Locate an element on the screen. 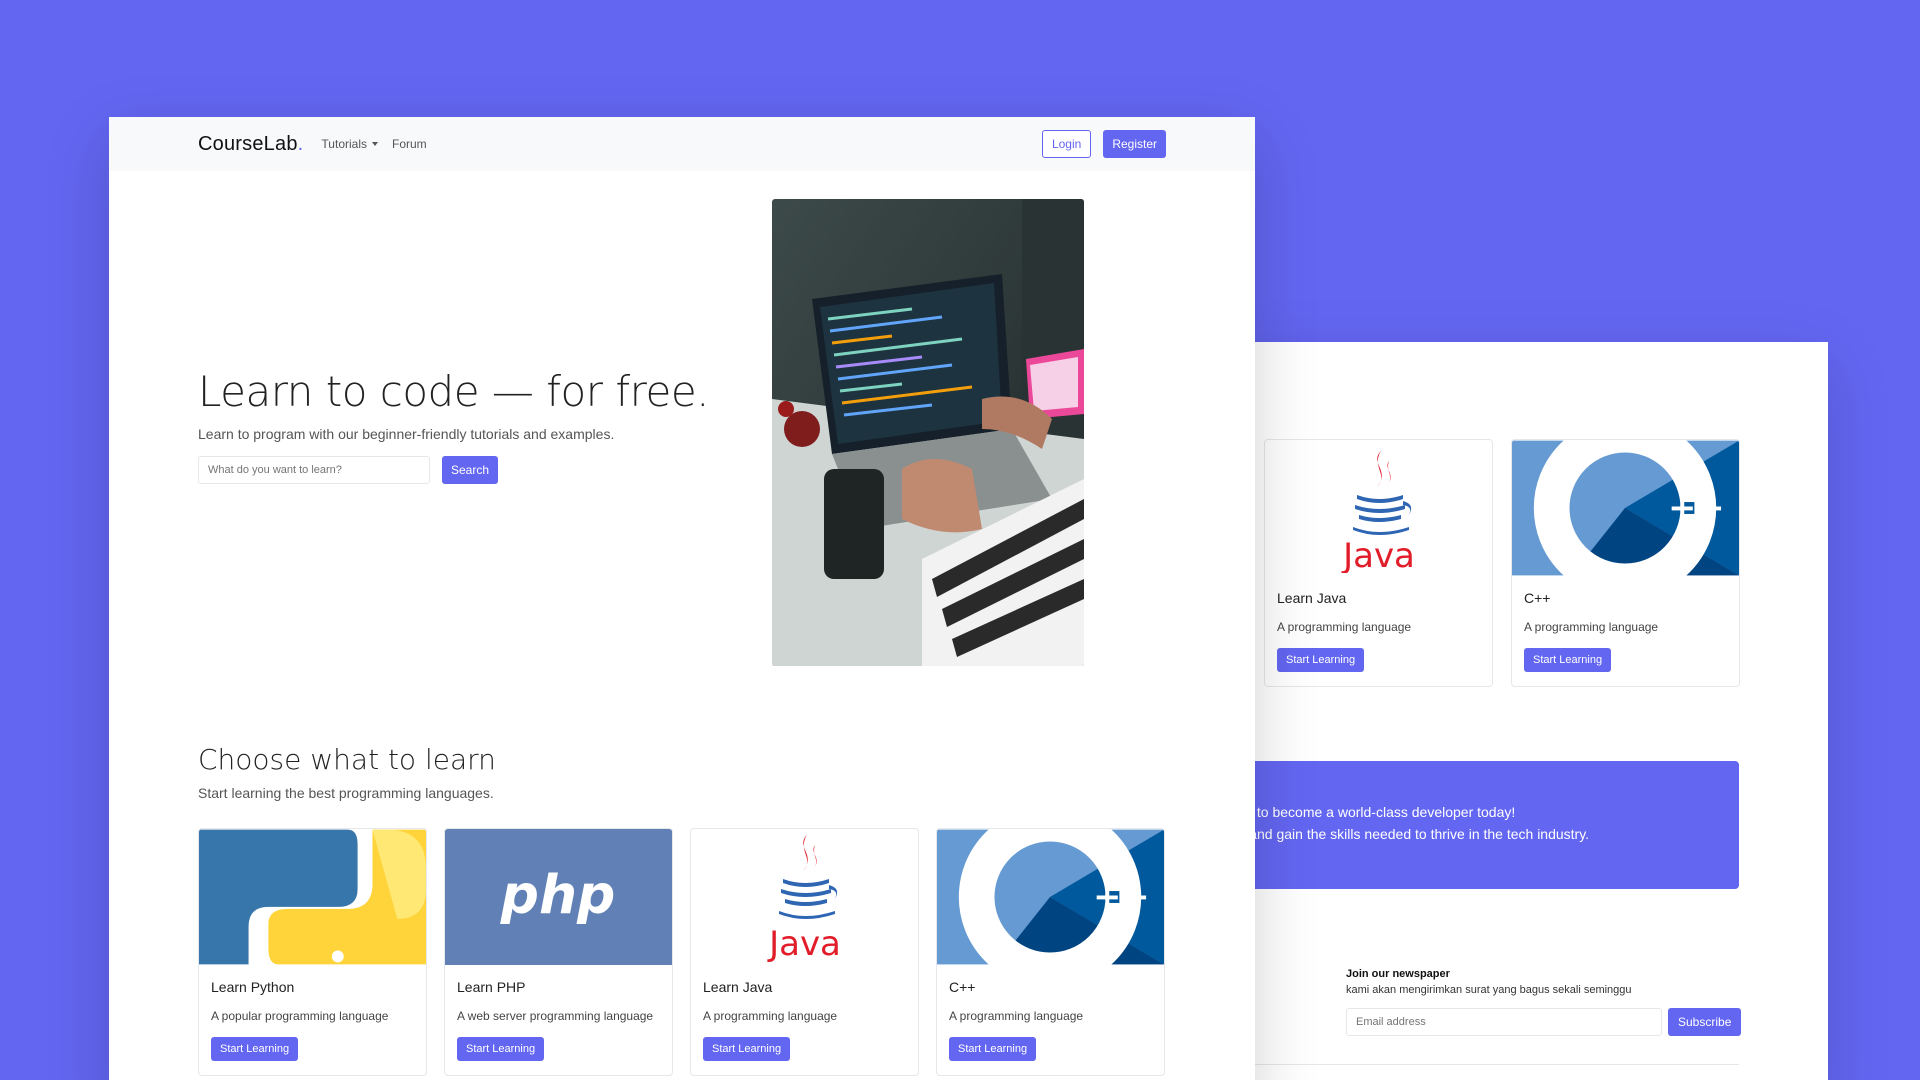 The height and width of the screenshot is (1080, 1920). brand-name: CourseLab is located at coordinates (248, 143).